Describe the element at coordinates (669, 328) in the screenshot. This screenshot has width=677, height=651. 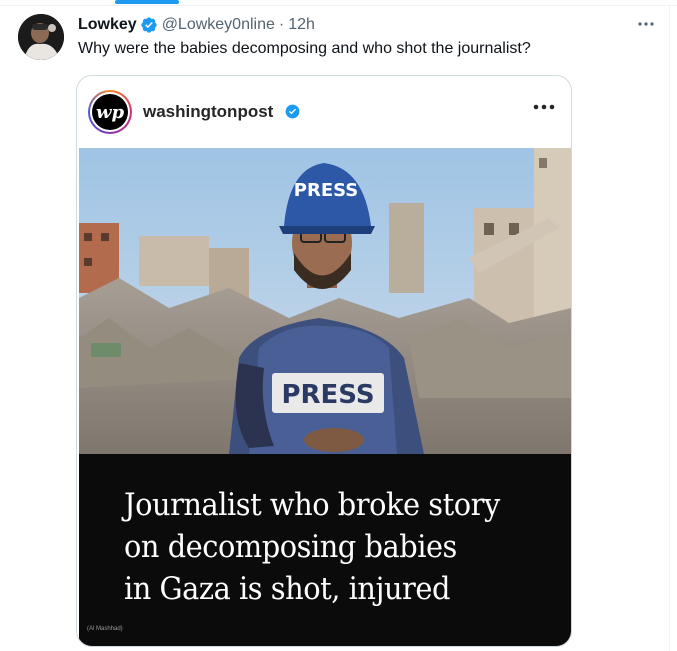
I see `column-border` at that location.